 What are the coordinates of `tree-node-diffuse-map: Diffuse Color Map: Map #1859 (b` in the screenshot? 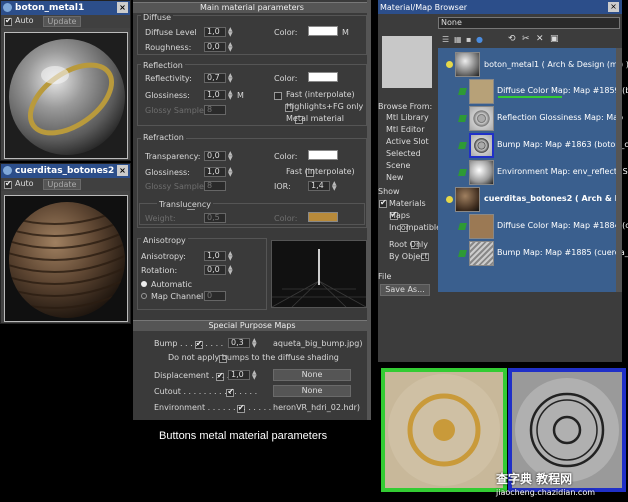 It's located at (562, 90).